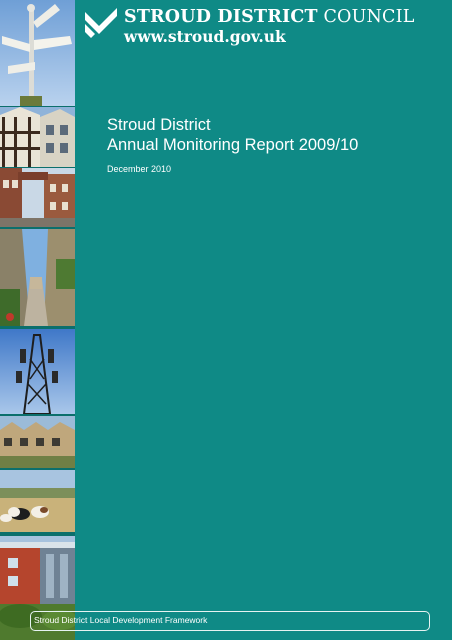  What do you see at coordinates (37, 442) in the screenshot?
I see `stone-manor-house-photo` at bounding box center [37, 442].